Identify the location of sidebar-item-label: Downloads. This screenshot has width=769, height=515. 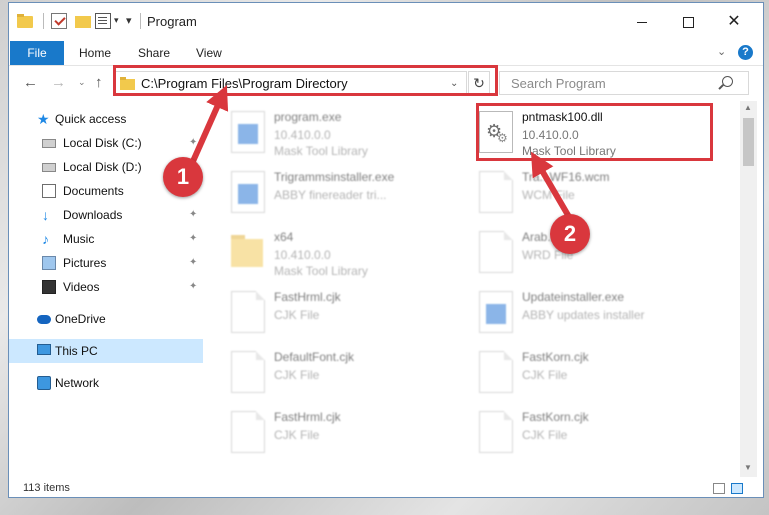
(93, 215).